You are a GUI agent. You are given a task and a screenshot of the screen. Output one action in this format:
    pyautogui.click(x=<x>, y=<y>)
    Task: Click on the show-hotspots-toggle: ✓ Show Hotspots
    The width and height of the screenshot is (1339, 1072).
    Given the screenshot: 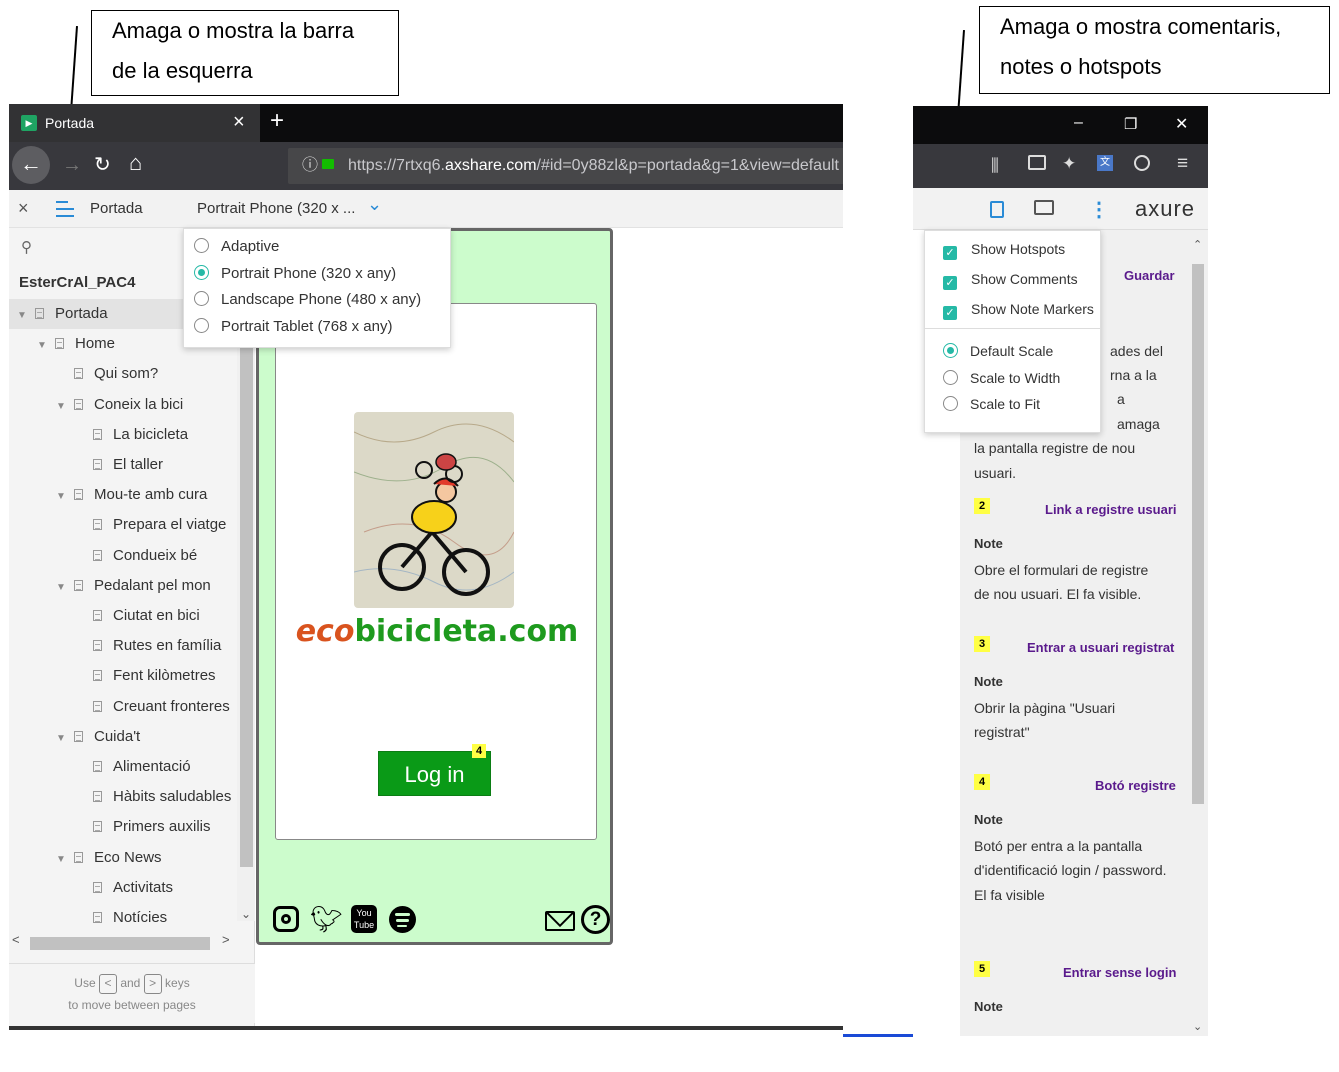 What is the action you would take?
    pyautogui.click(x=1004, y=250)
    